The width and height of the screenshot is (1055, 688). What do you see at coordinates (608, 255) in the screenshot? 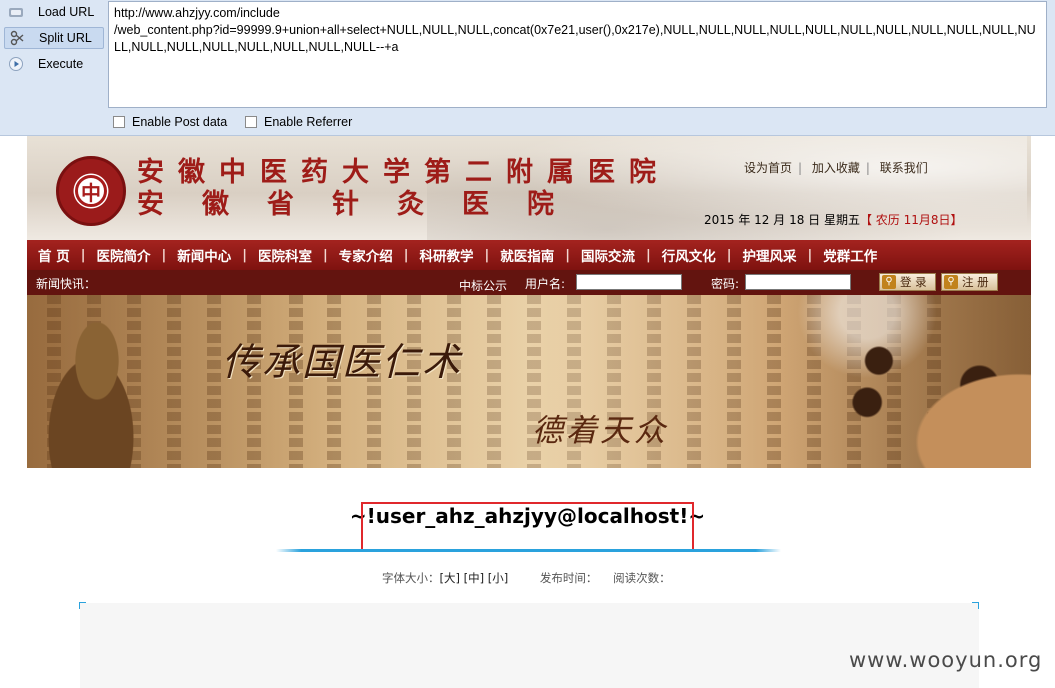
I see `nav-international: 国际交流` at bounding box center [608, 255].